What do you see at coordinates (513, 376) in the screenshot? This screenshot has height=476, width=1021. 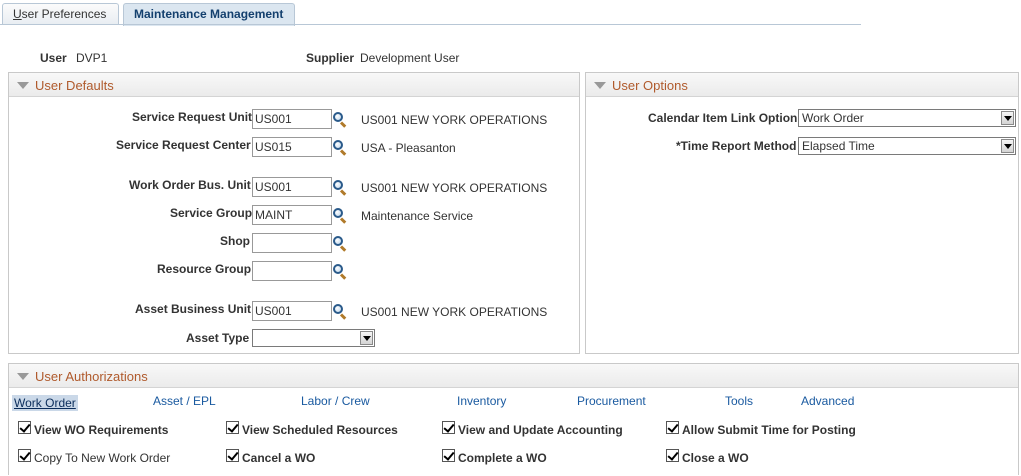 I see `user-authorizations-header: User Authorizations` at bounding box center [513, 376].